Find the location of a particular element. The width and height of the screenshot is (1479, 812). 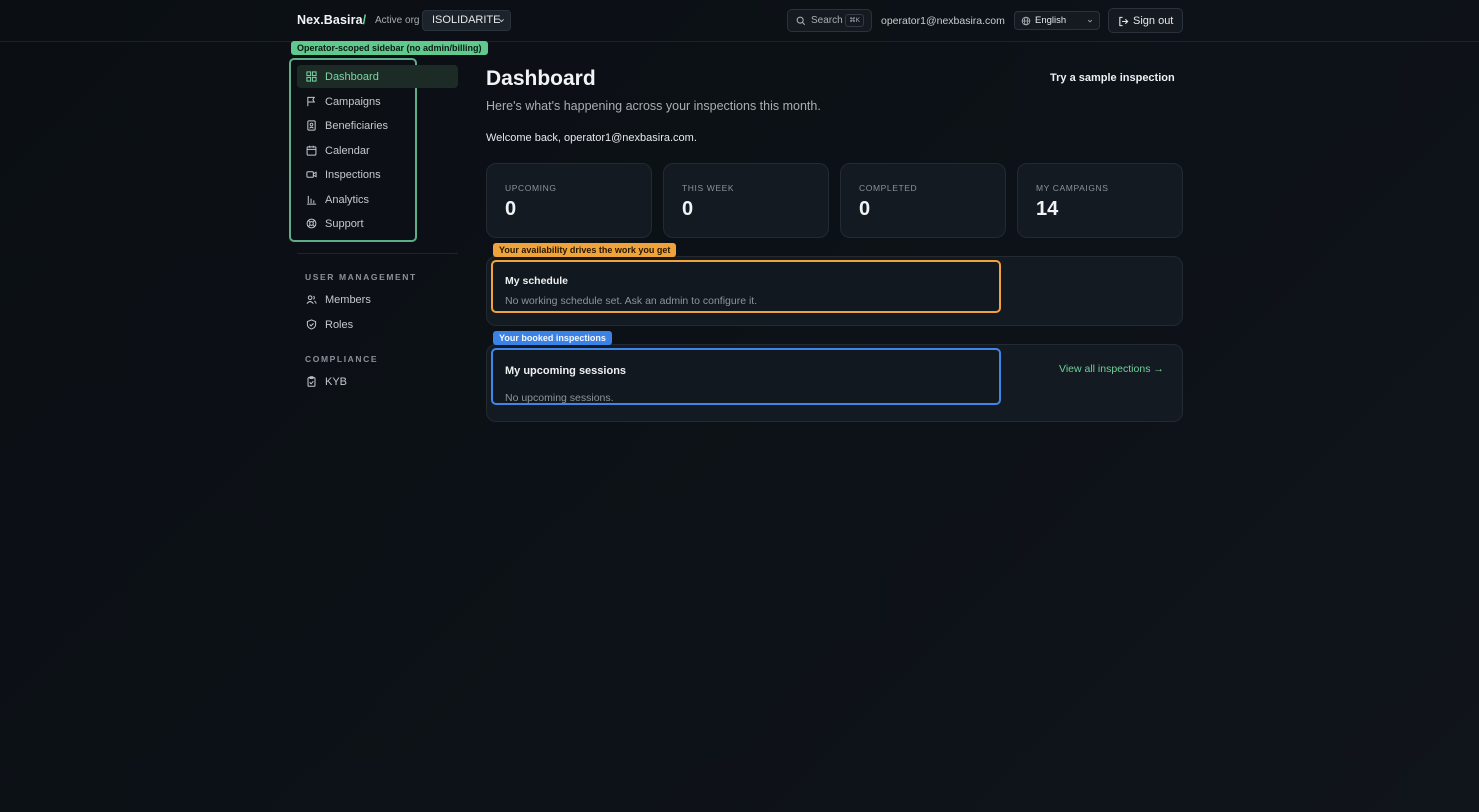

stat-label: MY CAMPAIGNS is located at coordinates (1072, 188).